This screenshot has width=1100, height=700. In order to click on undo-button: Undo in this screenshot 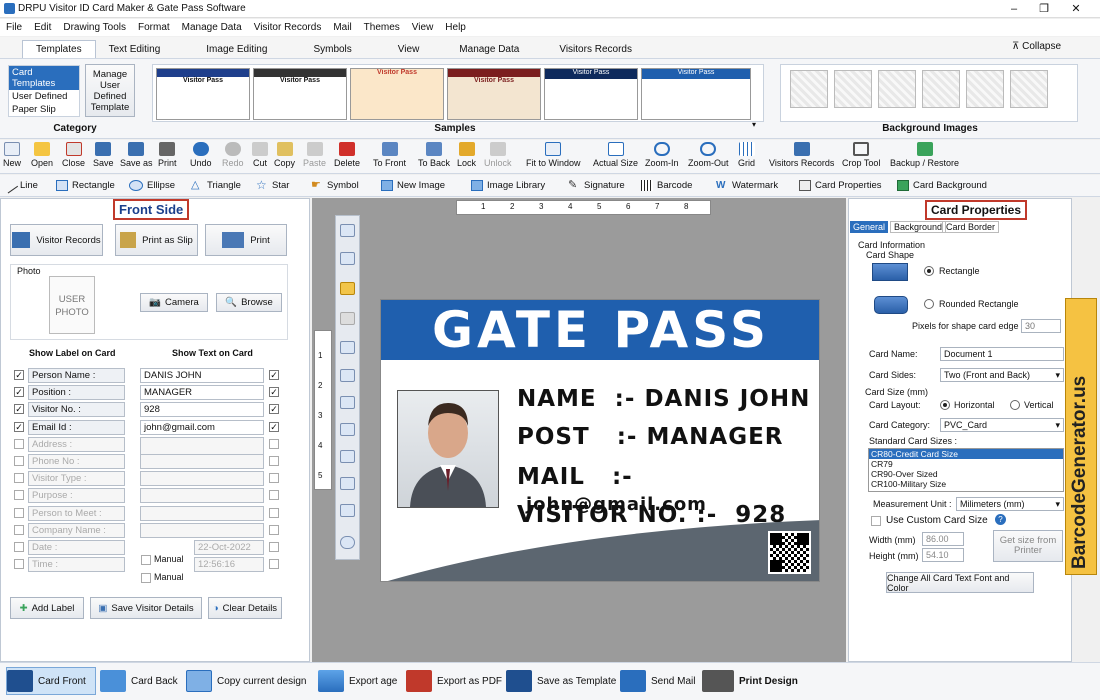, I will do `click(201, 155)`.